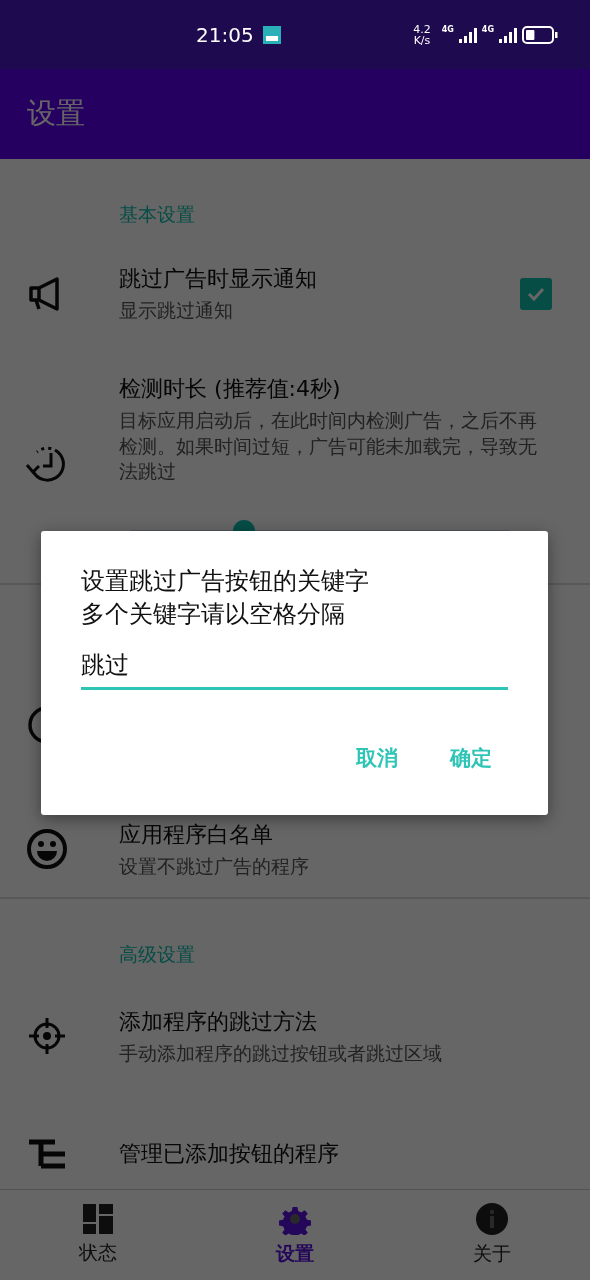 The image size is (590, 1280). What do you see at coordinates (295, 1132) in the screenshot?
I see `settings-item: 管理已添加按钮的程序` at bounding box center [295, 1132].